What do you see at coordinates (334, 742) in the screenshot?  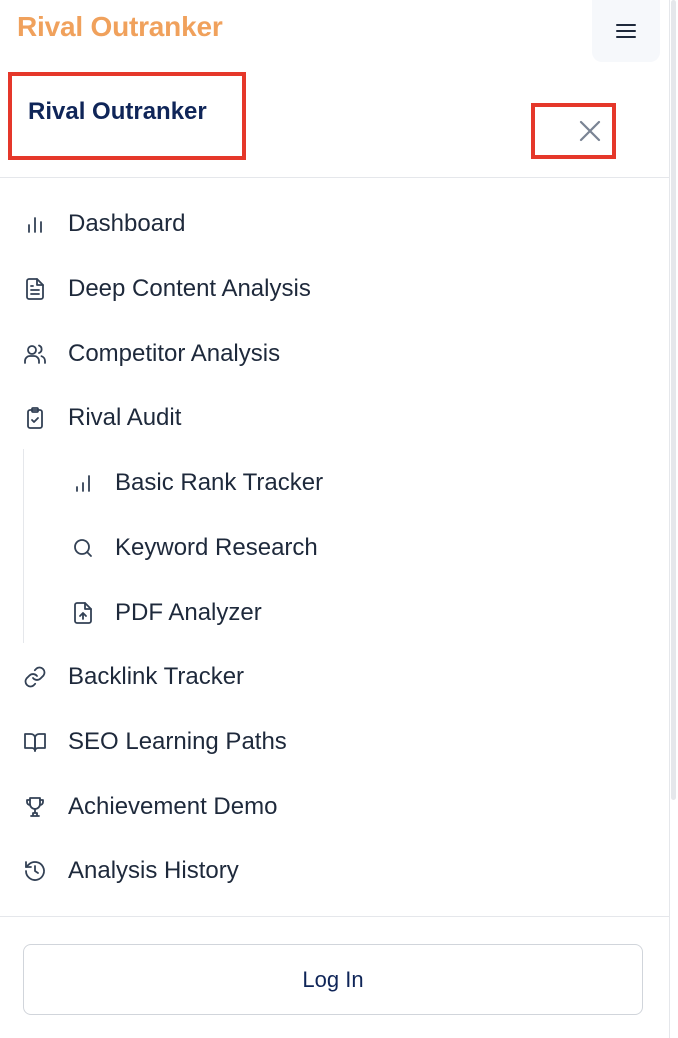 I see `nav-item-seo-learning-paths: SEO Learning Paths` at bounding box center [334, 742].